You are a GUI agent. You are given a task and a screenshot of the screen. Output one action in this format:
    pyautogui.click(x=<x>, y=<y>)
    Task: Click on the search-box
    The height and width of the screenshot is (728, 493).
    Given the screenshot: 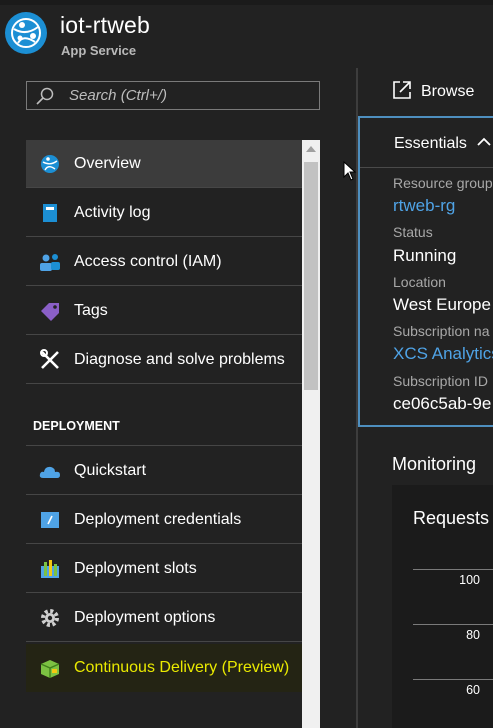 What is the action you would take?
    pyautogui.click(x=173, y=95)
    